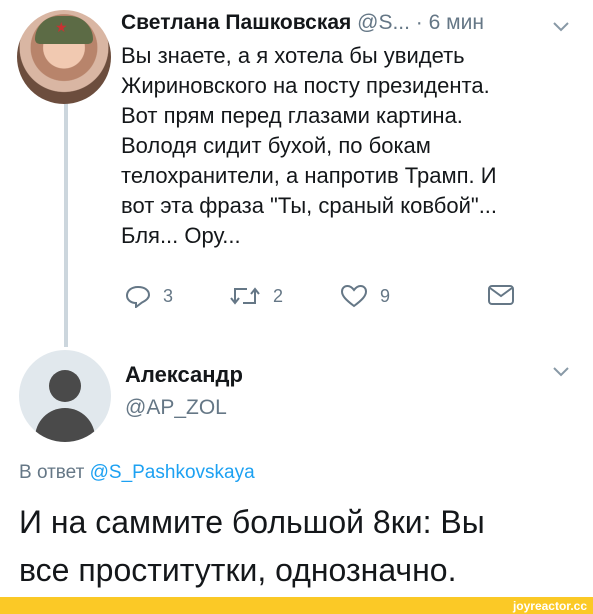 This screenshot has width=593, height=614. Describe the element at coordinates (184, 375) in the screenshot. I see `reply-author-name: Александр` at that location.